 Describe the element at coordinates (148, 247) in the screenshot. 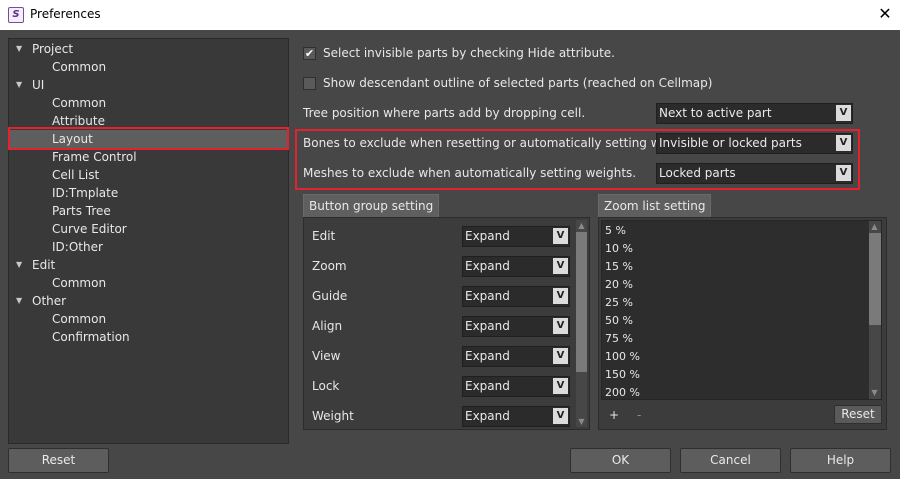

I see `tree-item: ID:Other` at that location.